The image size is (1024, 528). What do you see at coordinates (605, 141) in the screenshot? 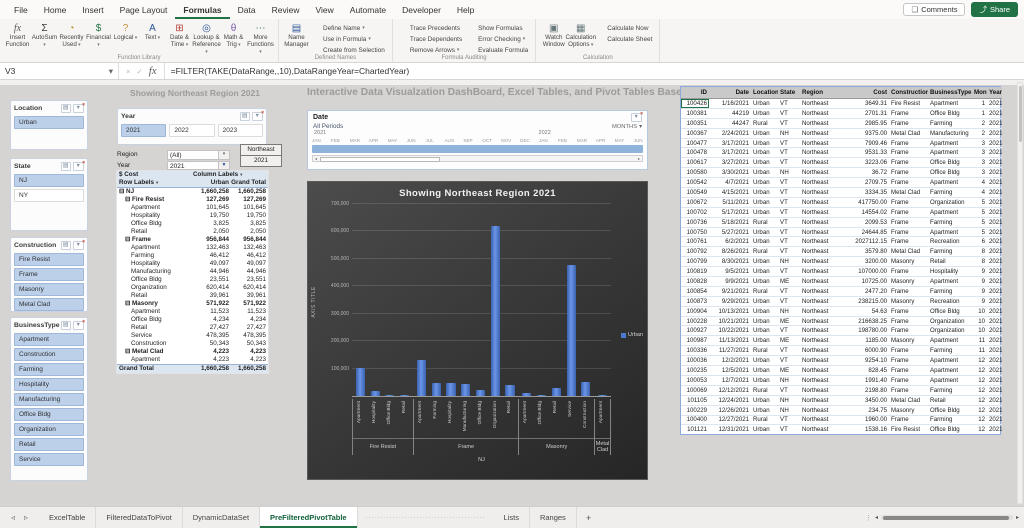
I see `timeline-month-2022-apr: APR` at bounding box center [605, 141].